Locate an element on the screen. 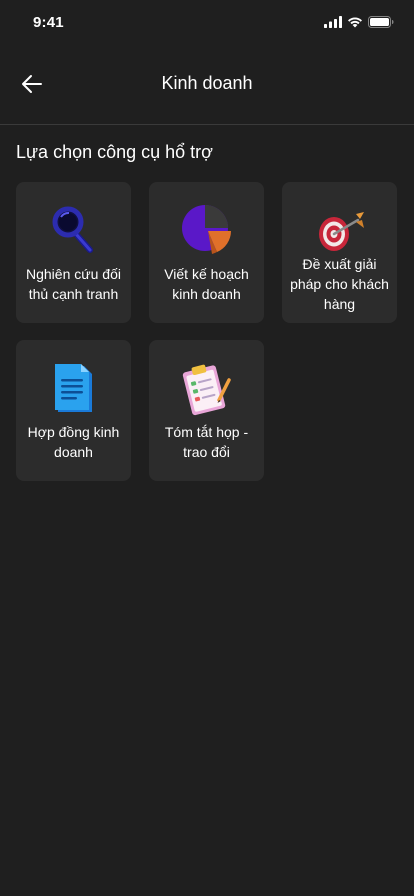 This screenshot has width=414, height=896. wifi-icon is located at coordinates (355, 22).